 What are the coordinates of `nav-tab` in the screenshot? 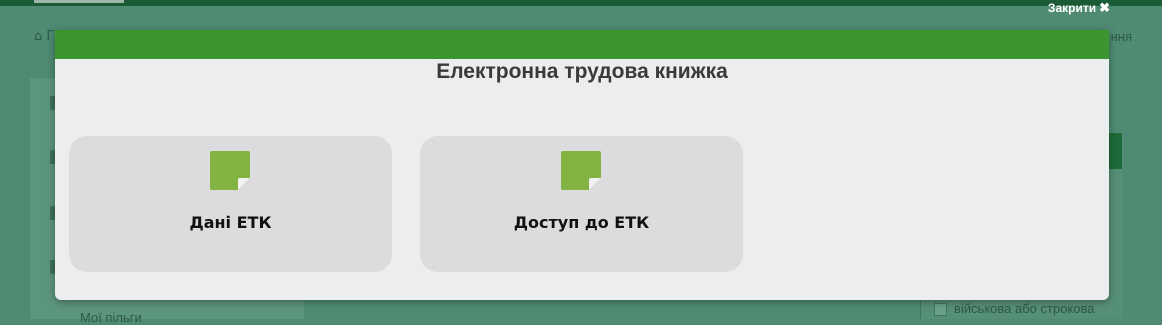 It's located at (79, 1).